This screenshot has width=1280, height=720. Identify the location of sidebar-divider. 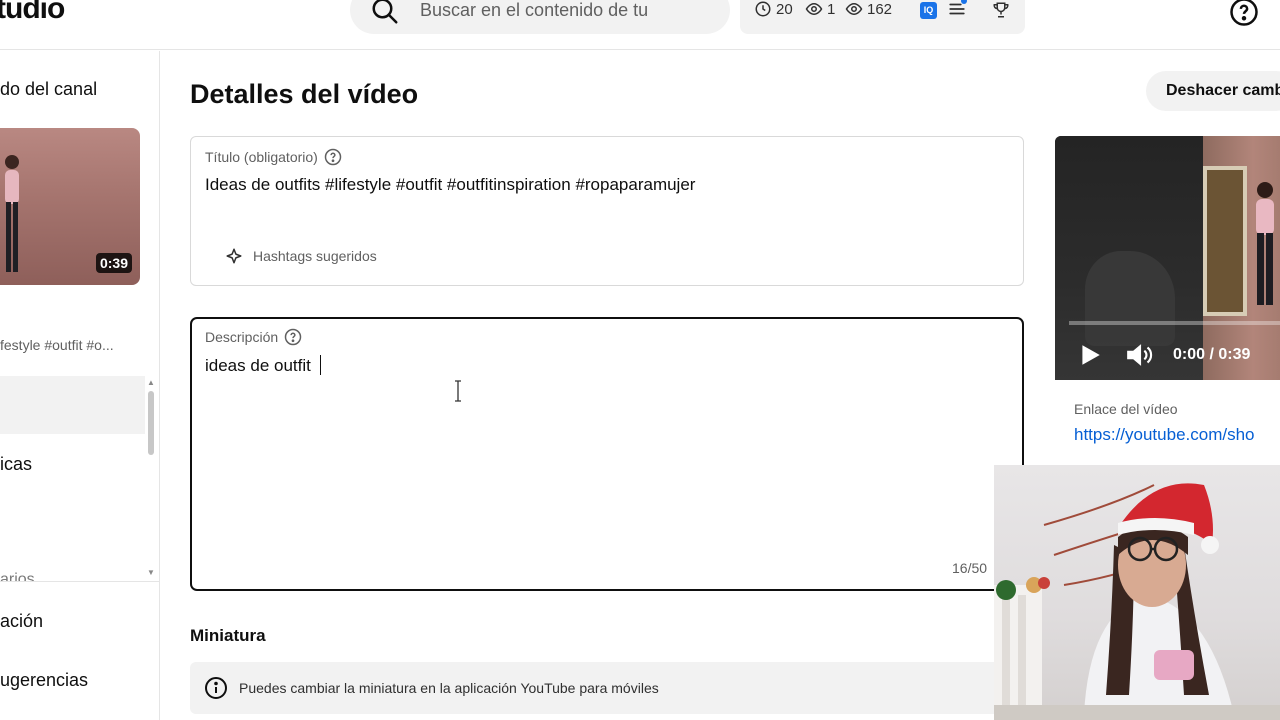
(79, 581).